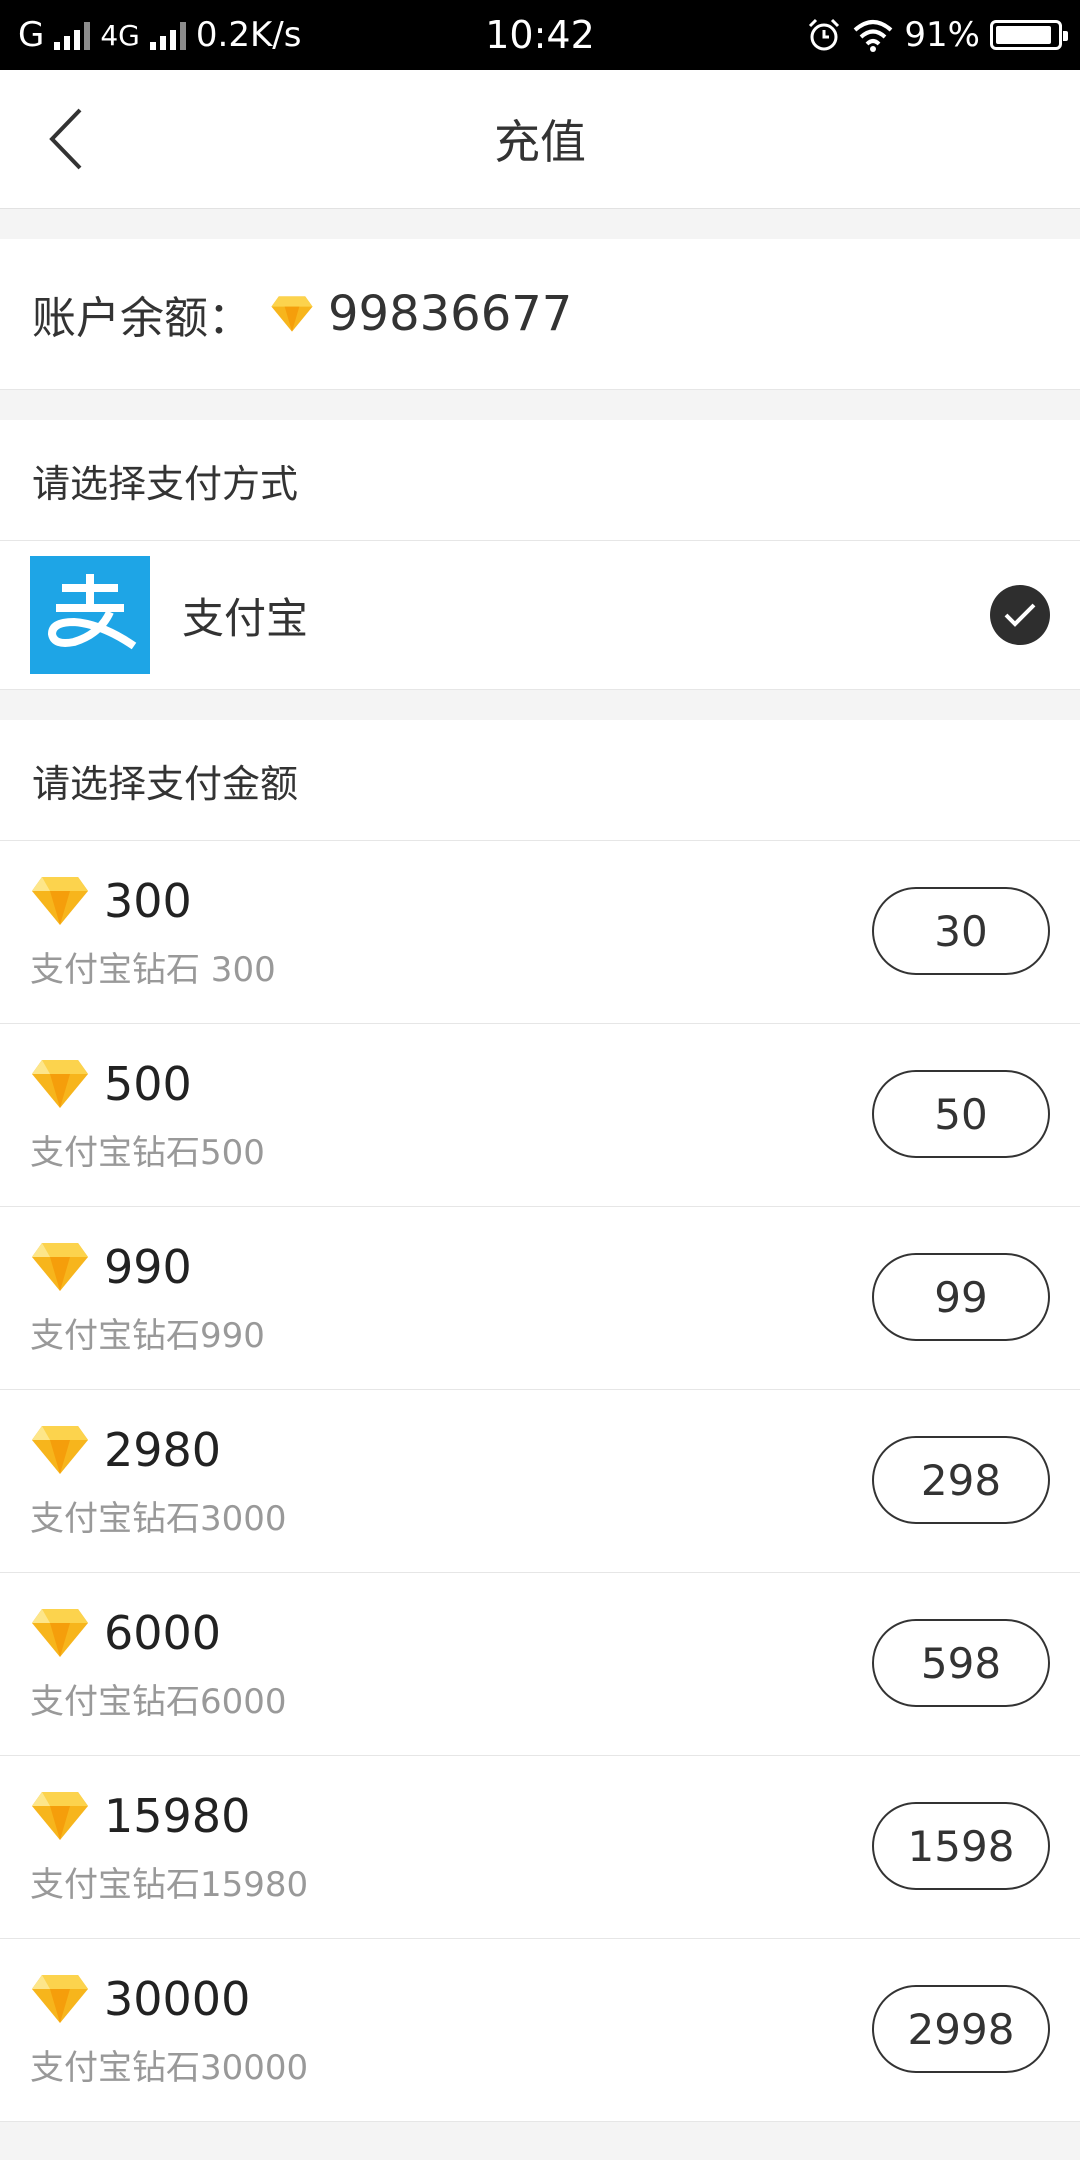 This screenshot has width=1080, height=2160. What do you see at coordinates (169, 1884) in the screenshot?
I see `package-description: 支付宝钻石15980` at bounding box center [169, 1884].